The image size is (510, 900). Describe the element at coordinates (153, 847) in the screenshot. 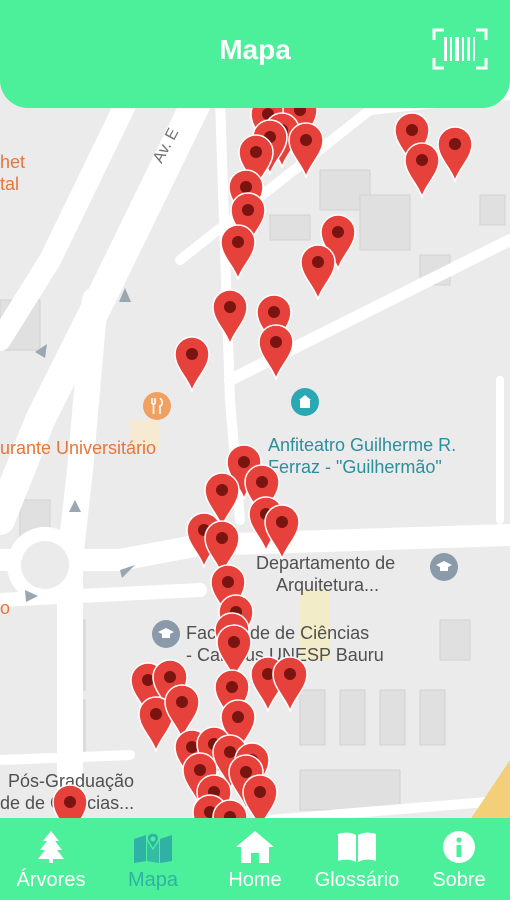

I see `map-icon` at that location.